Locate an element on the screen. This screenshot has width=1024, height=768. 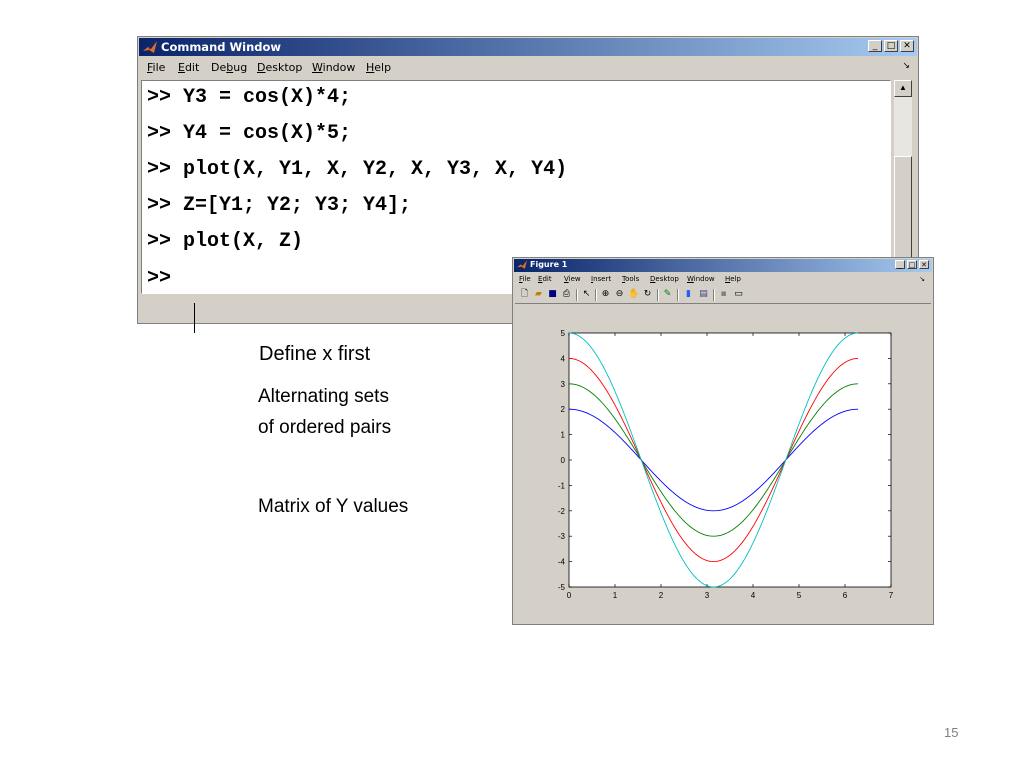
legend-icon: ▤ is located at coordinates (703, 294).